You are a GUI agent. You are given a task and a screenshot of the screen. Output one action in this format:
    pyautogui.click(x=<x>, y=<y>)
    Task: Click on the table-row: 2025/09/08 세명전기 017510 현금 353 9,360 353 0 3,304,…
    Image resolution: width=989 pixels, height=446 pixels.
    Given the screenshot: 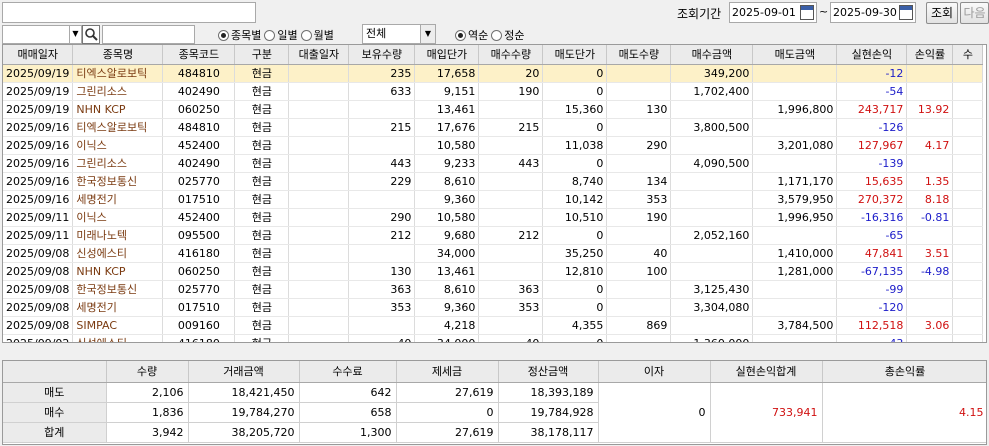 What is the action you would take?
    pyautogui.click(x=493, y=307)
    